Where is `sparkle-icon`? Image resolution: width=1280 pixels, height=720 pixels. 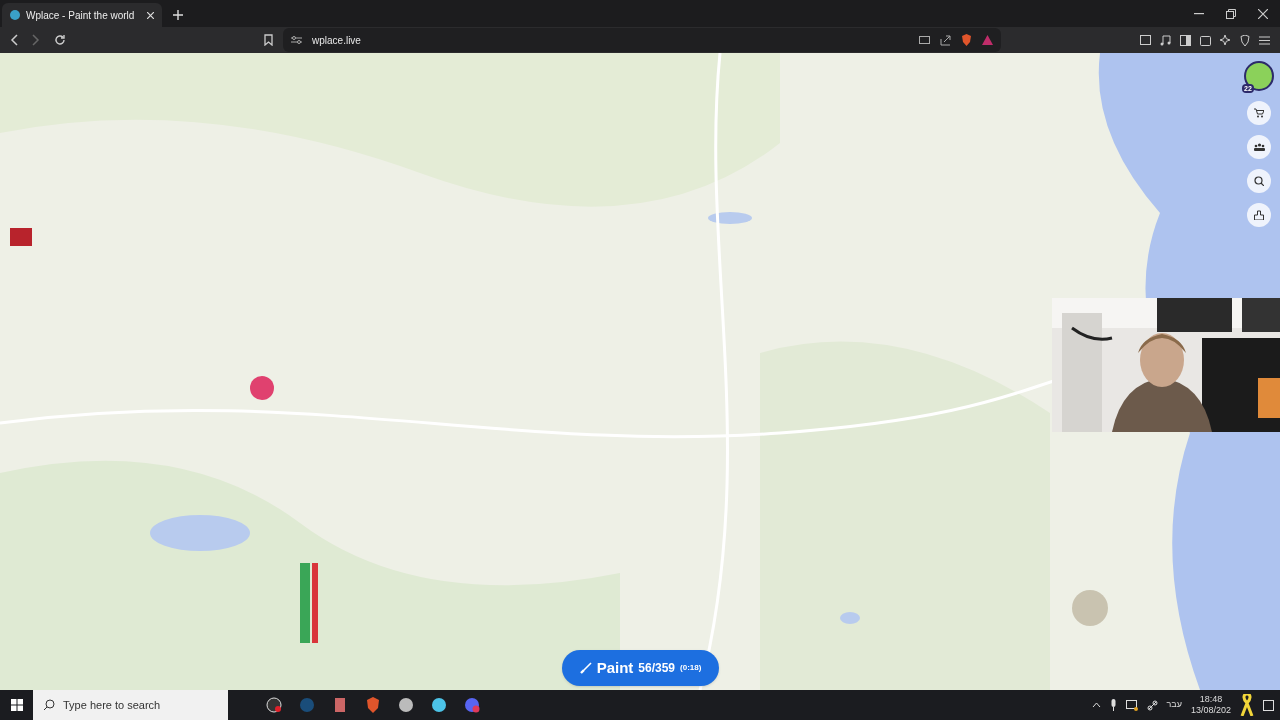
sparkle-icon is located at coordinates (1225, 40).